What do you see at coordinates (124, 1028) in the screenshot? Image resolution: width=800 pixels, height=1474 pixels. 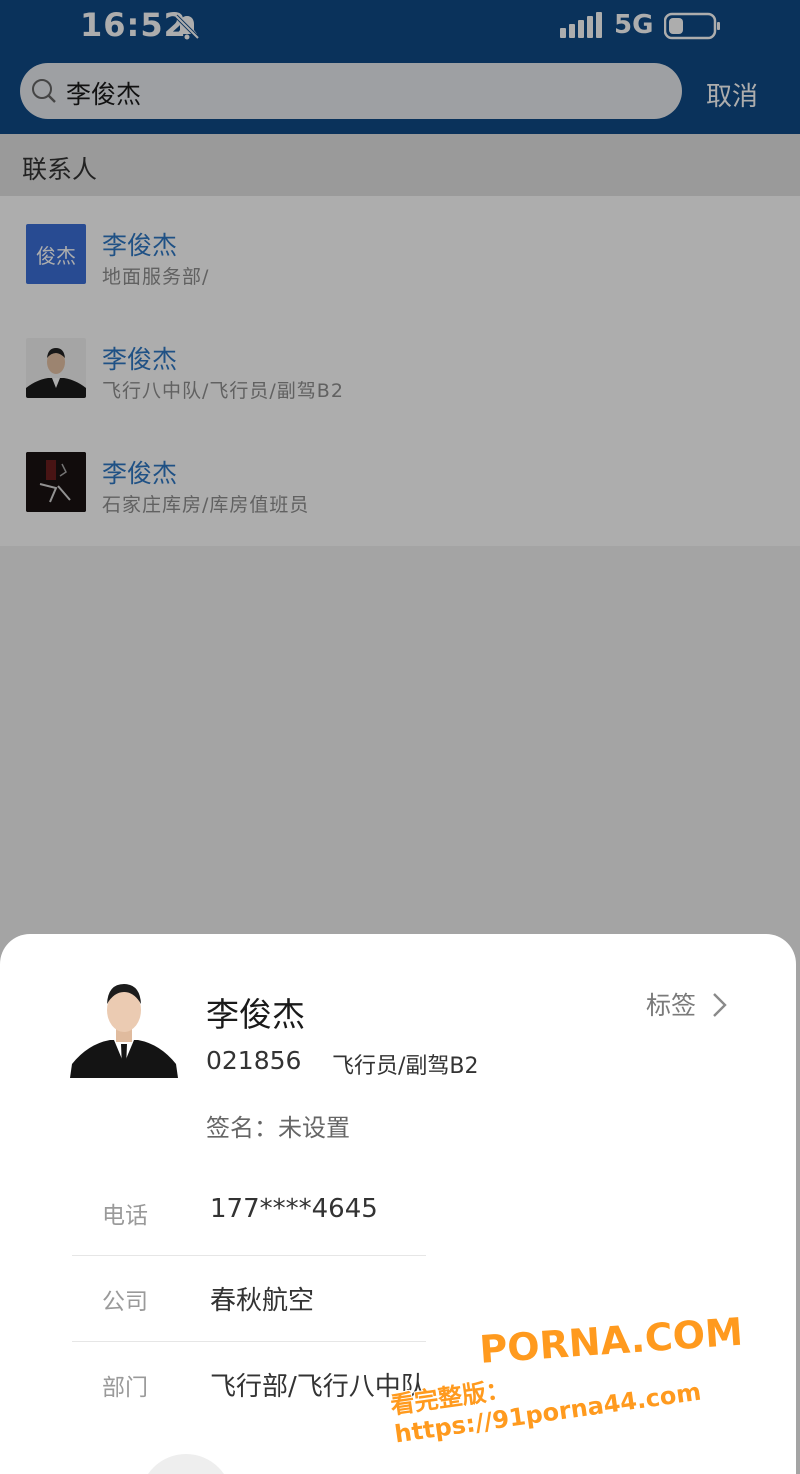 I see `profile-photo` at bounding box center [124, 1028].